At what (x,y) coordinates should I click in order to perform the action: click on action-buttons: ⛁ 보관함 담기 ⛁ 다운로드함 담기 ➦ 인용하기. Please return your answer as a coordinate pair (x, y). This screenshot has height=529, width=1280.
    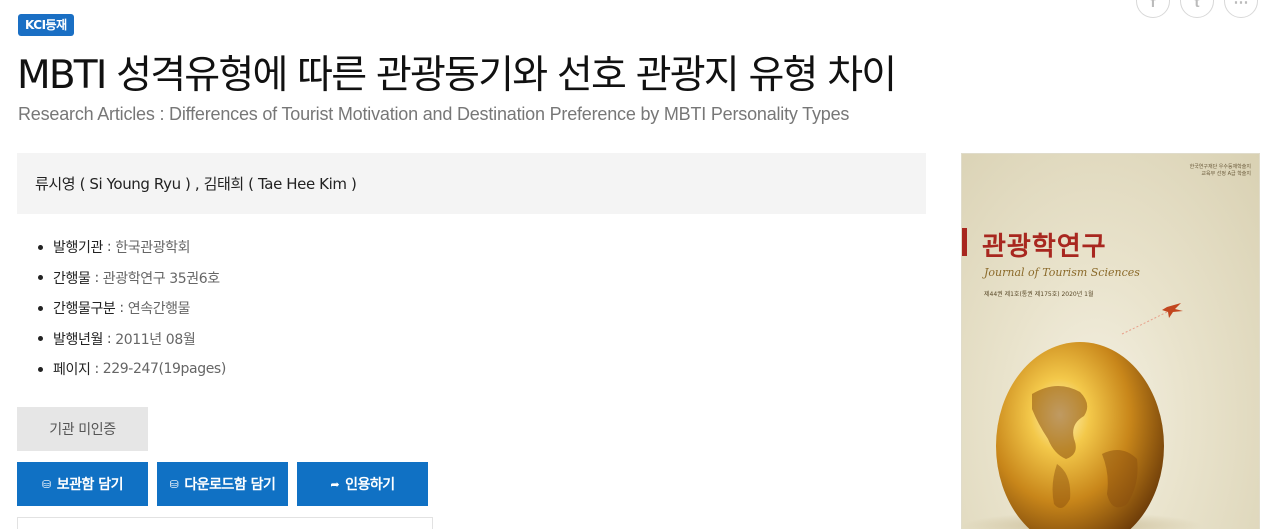
    Looking at the image, I should click on (222, 484).